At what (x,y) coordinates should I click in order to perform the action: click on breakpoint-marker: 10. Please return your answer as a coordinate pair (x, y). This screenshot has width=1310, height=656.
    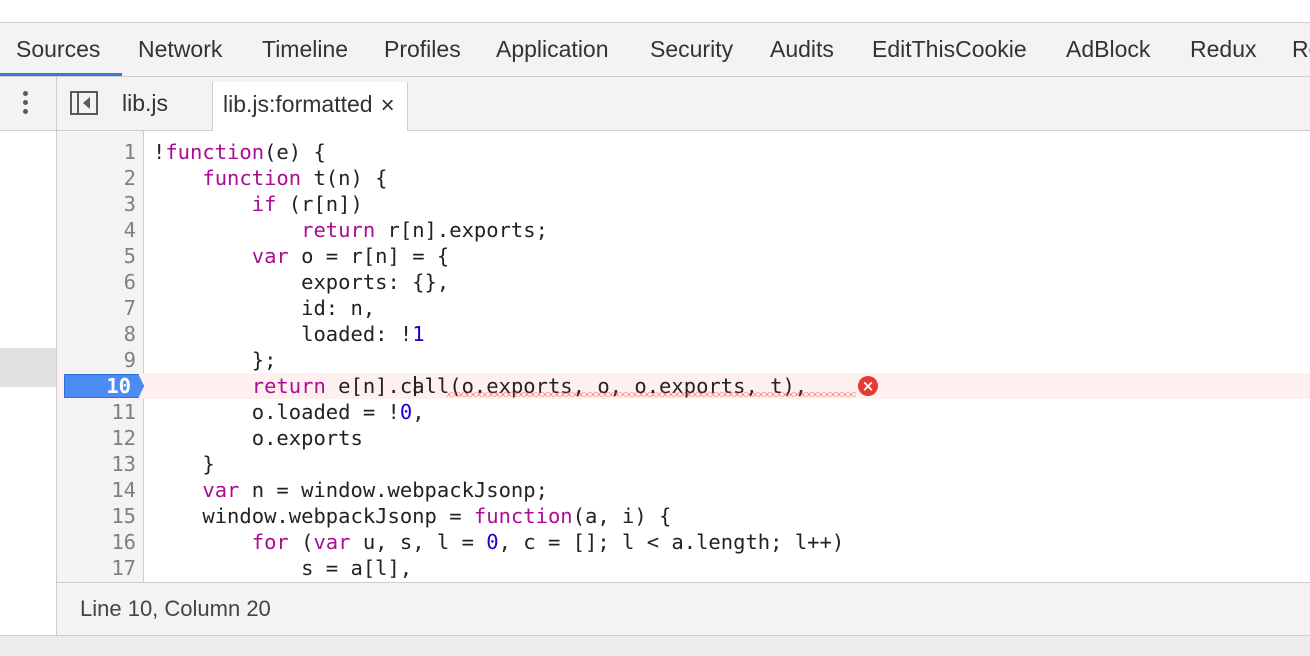
    Looking at the image, I should click on (104, 386).